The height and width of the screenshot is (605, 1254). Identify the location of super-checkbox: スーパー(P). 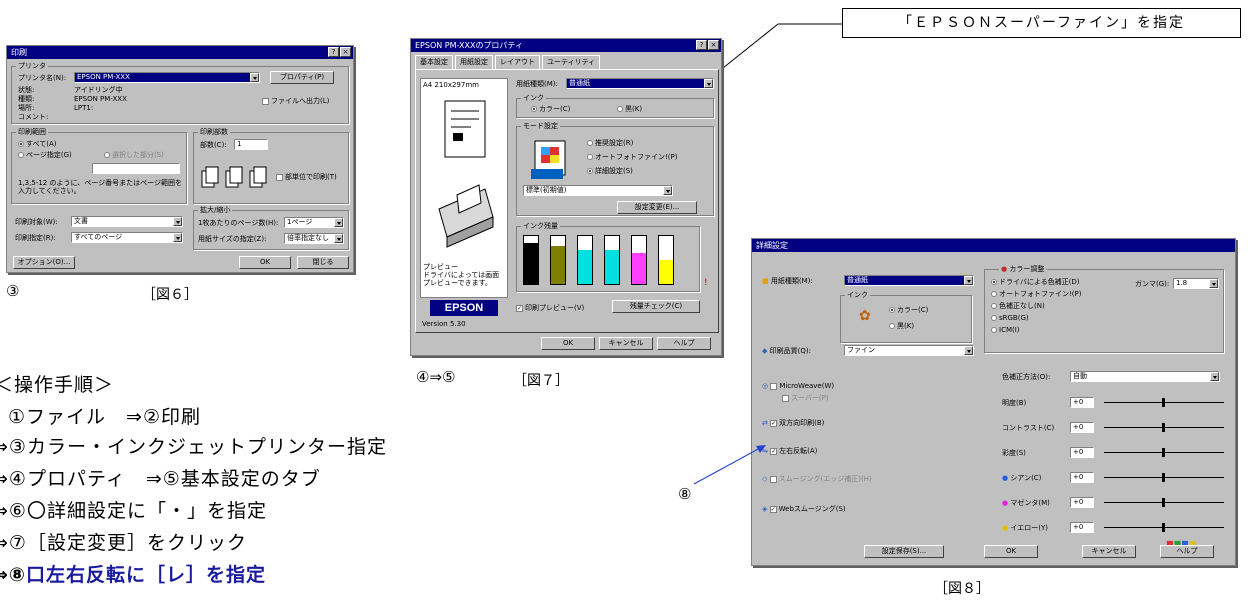
(805, 398).